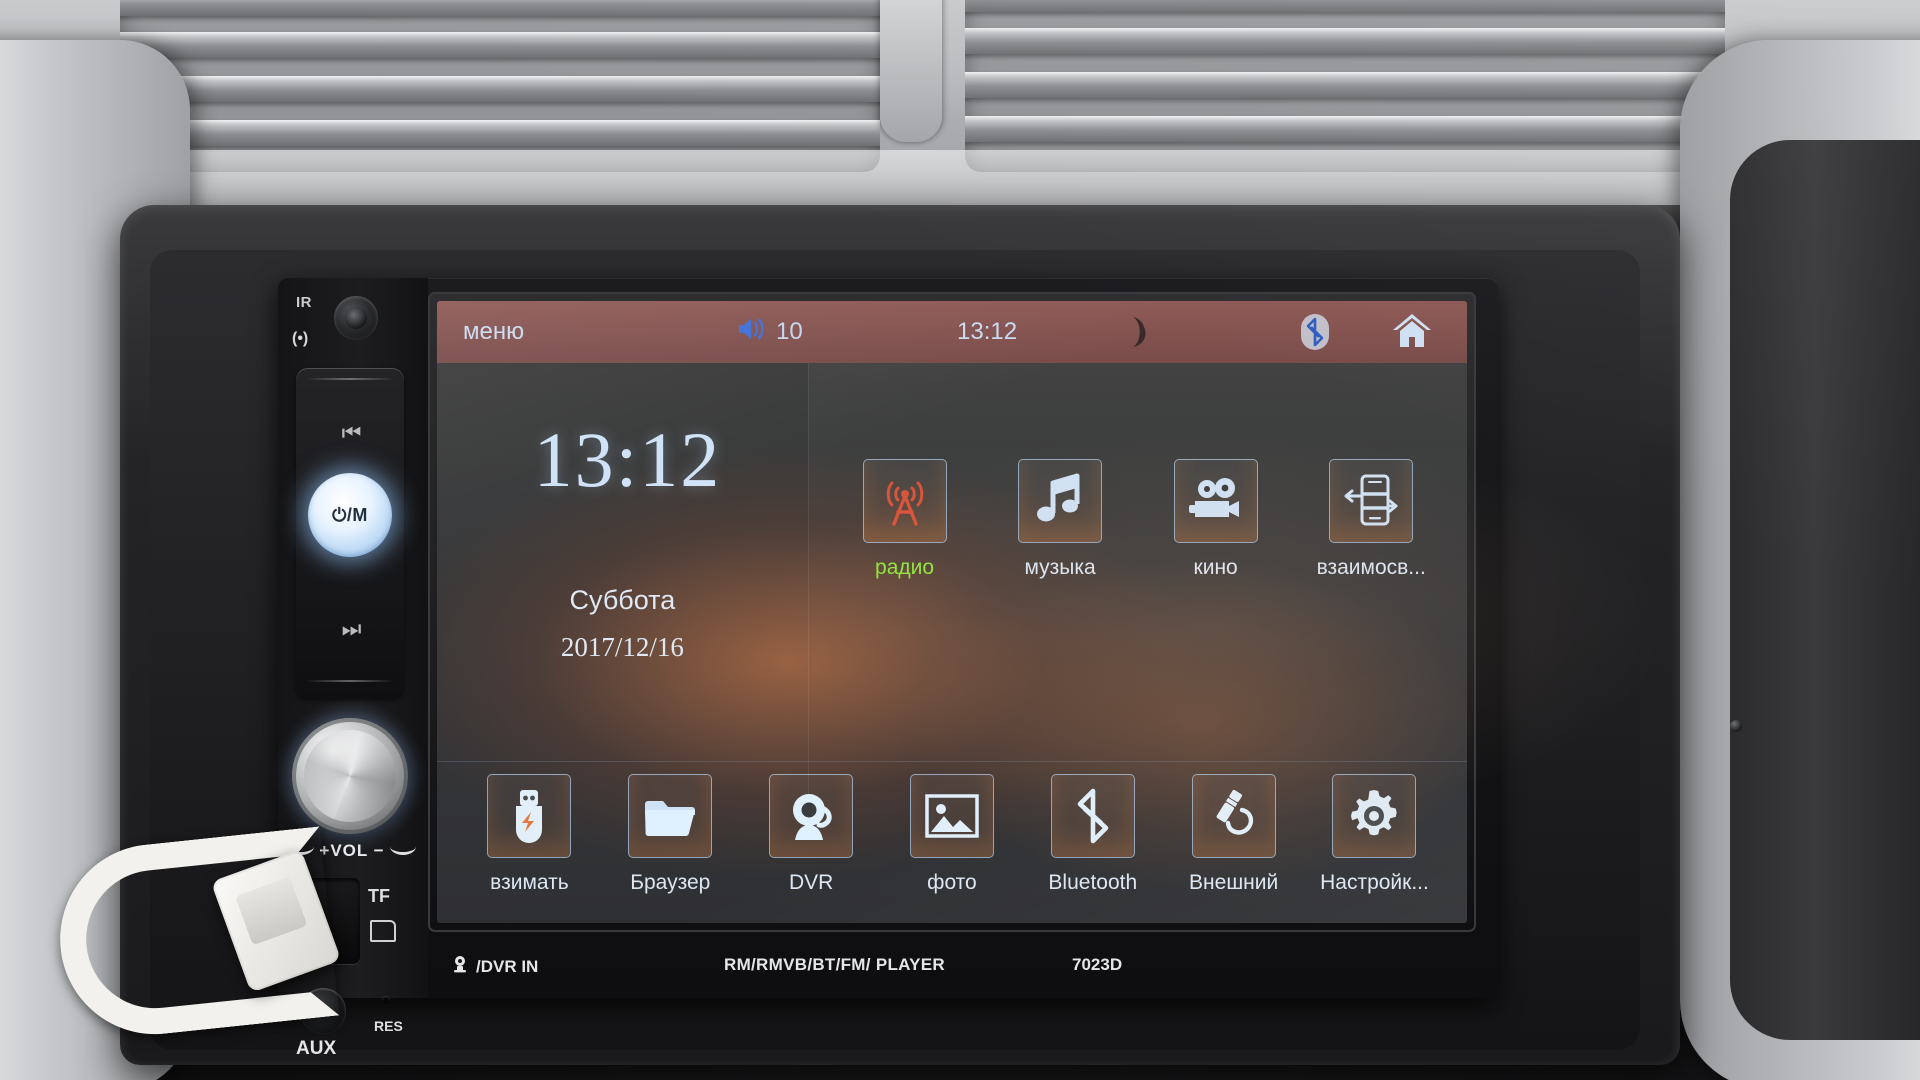 This screenshot has width=1920, height=1080. Describe the element at coordinates (1097, 964) in the screenshot. I see `model-number-label: 7023D` at that location.